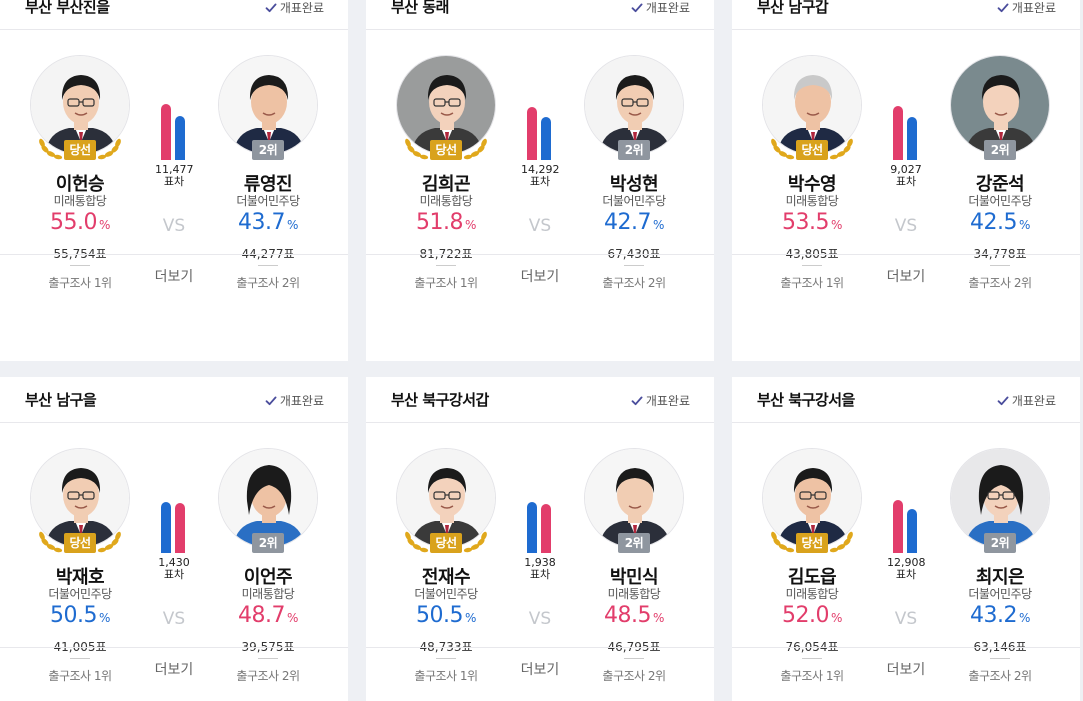 The height and width of the screenshot is (701, 1083). Describe the element at coordinates (61, 399) in the screenshot. I see `district-name: 부산 남구을` at that location.